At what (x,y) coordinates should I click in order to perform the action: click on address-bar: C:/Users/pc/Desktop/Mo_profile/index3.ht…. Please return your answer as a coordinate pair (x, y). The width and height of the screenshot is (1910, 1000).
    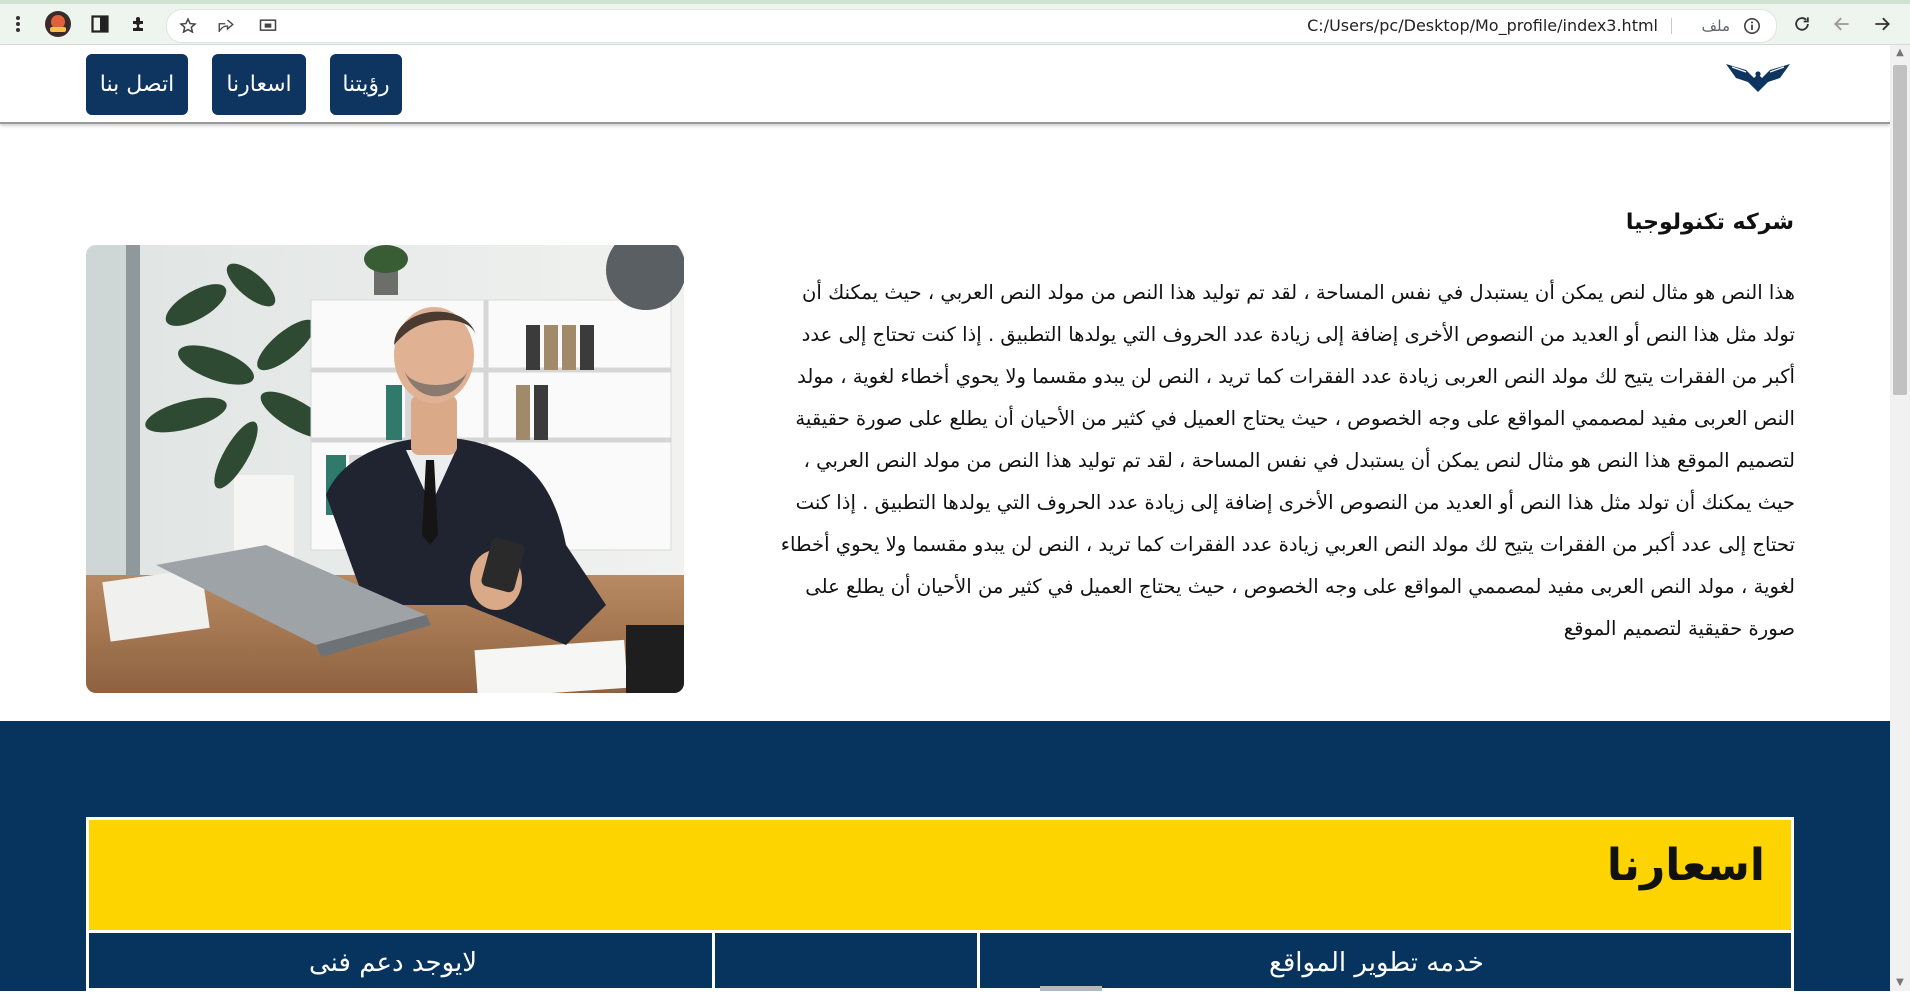
    Looking at the image, I should click on (971, 26).